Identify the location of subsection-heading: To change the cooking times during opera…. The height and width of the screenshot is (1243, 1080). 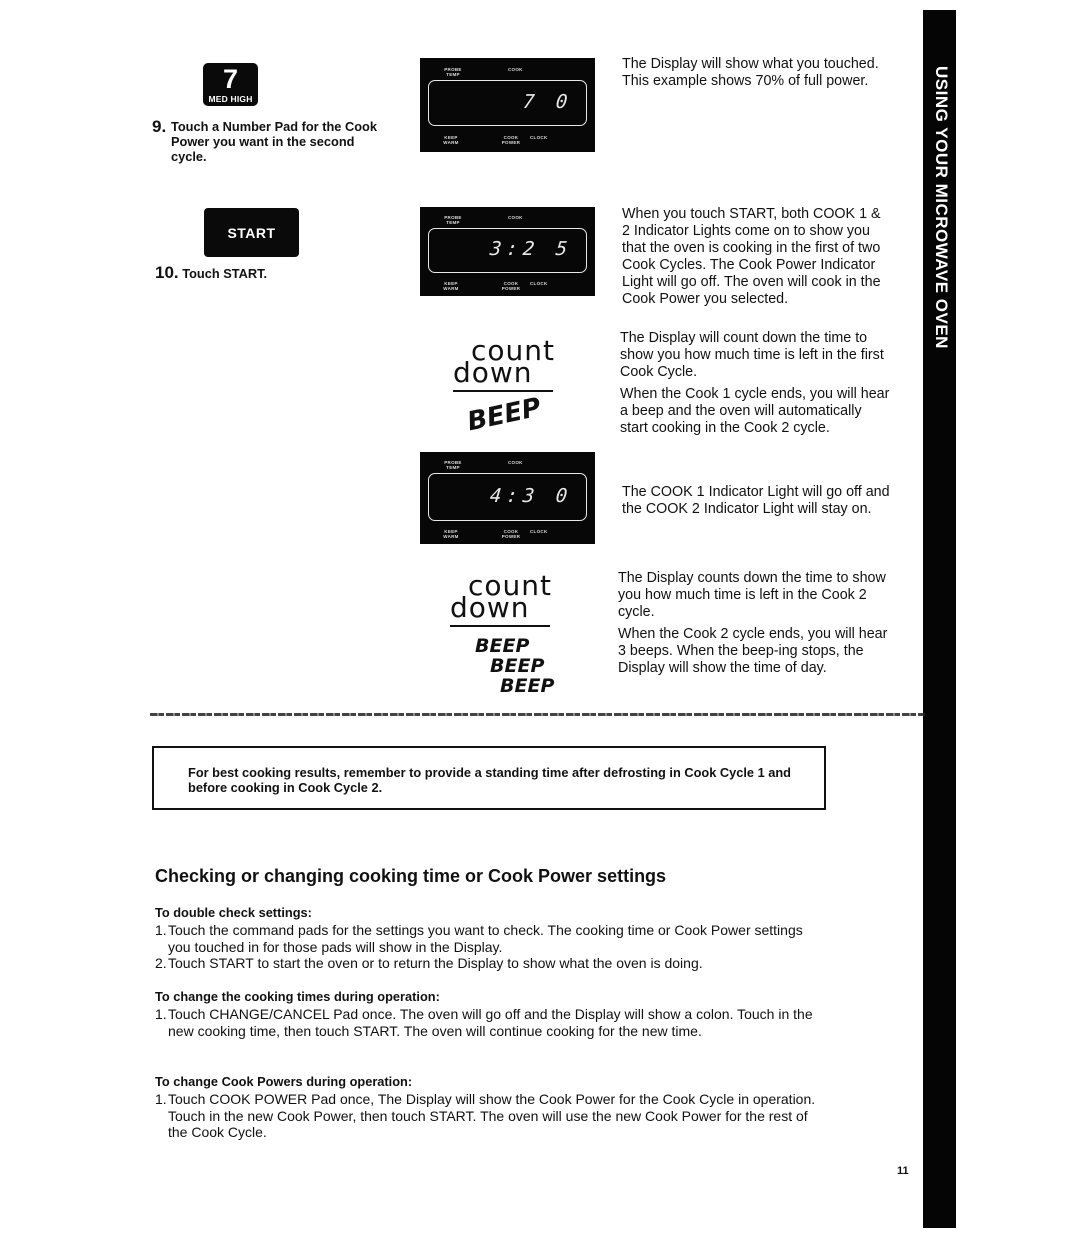
(297, 996).